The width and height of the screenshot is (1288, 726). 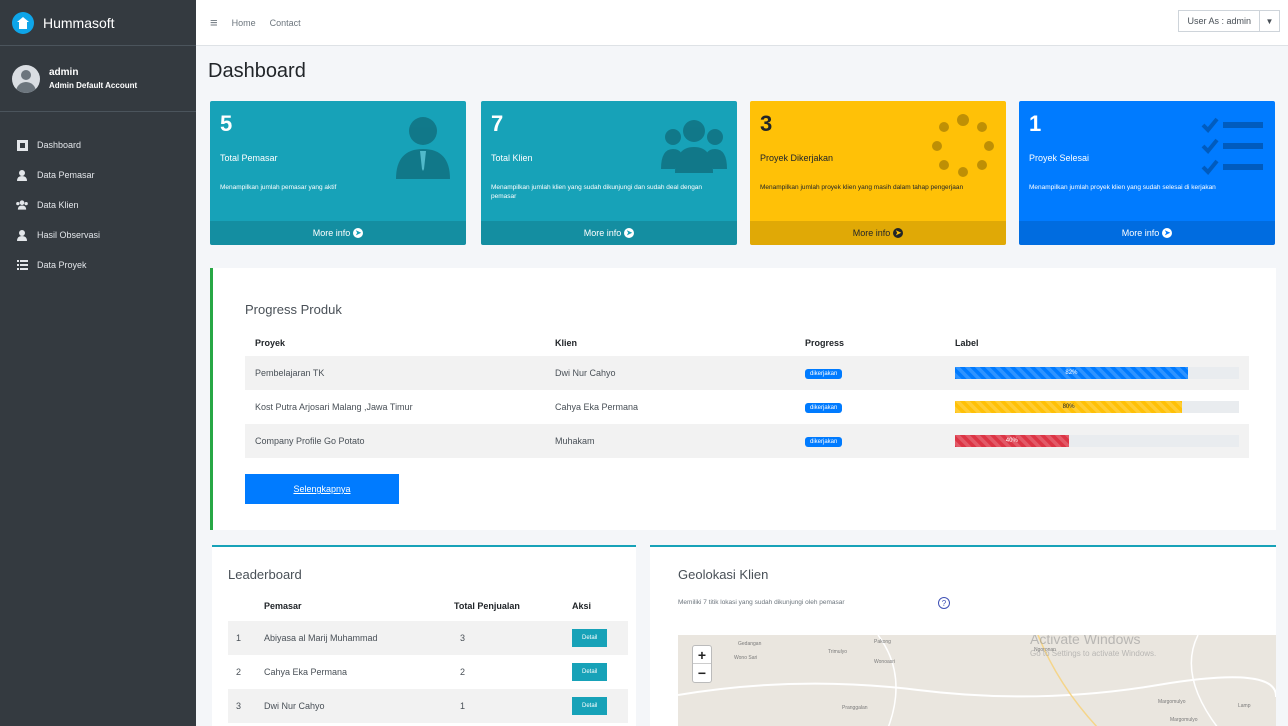 I want to click on arrow-right-icon: ➤, so click(x=898, y=233).